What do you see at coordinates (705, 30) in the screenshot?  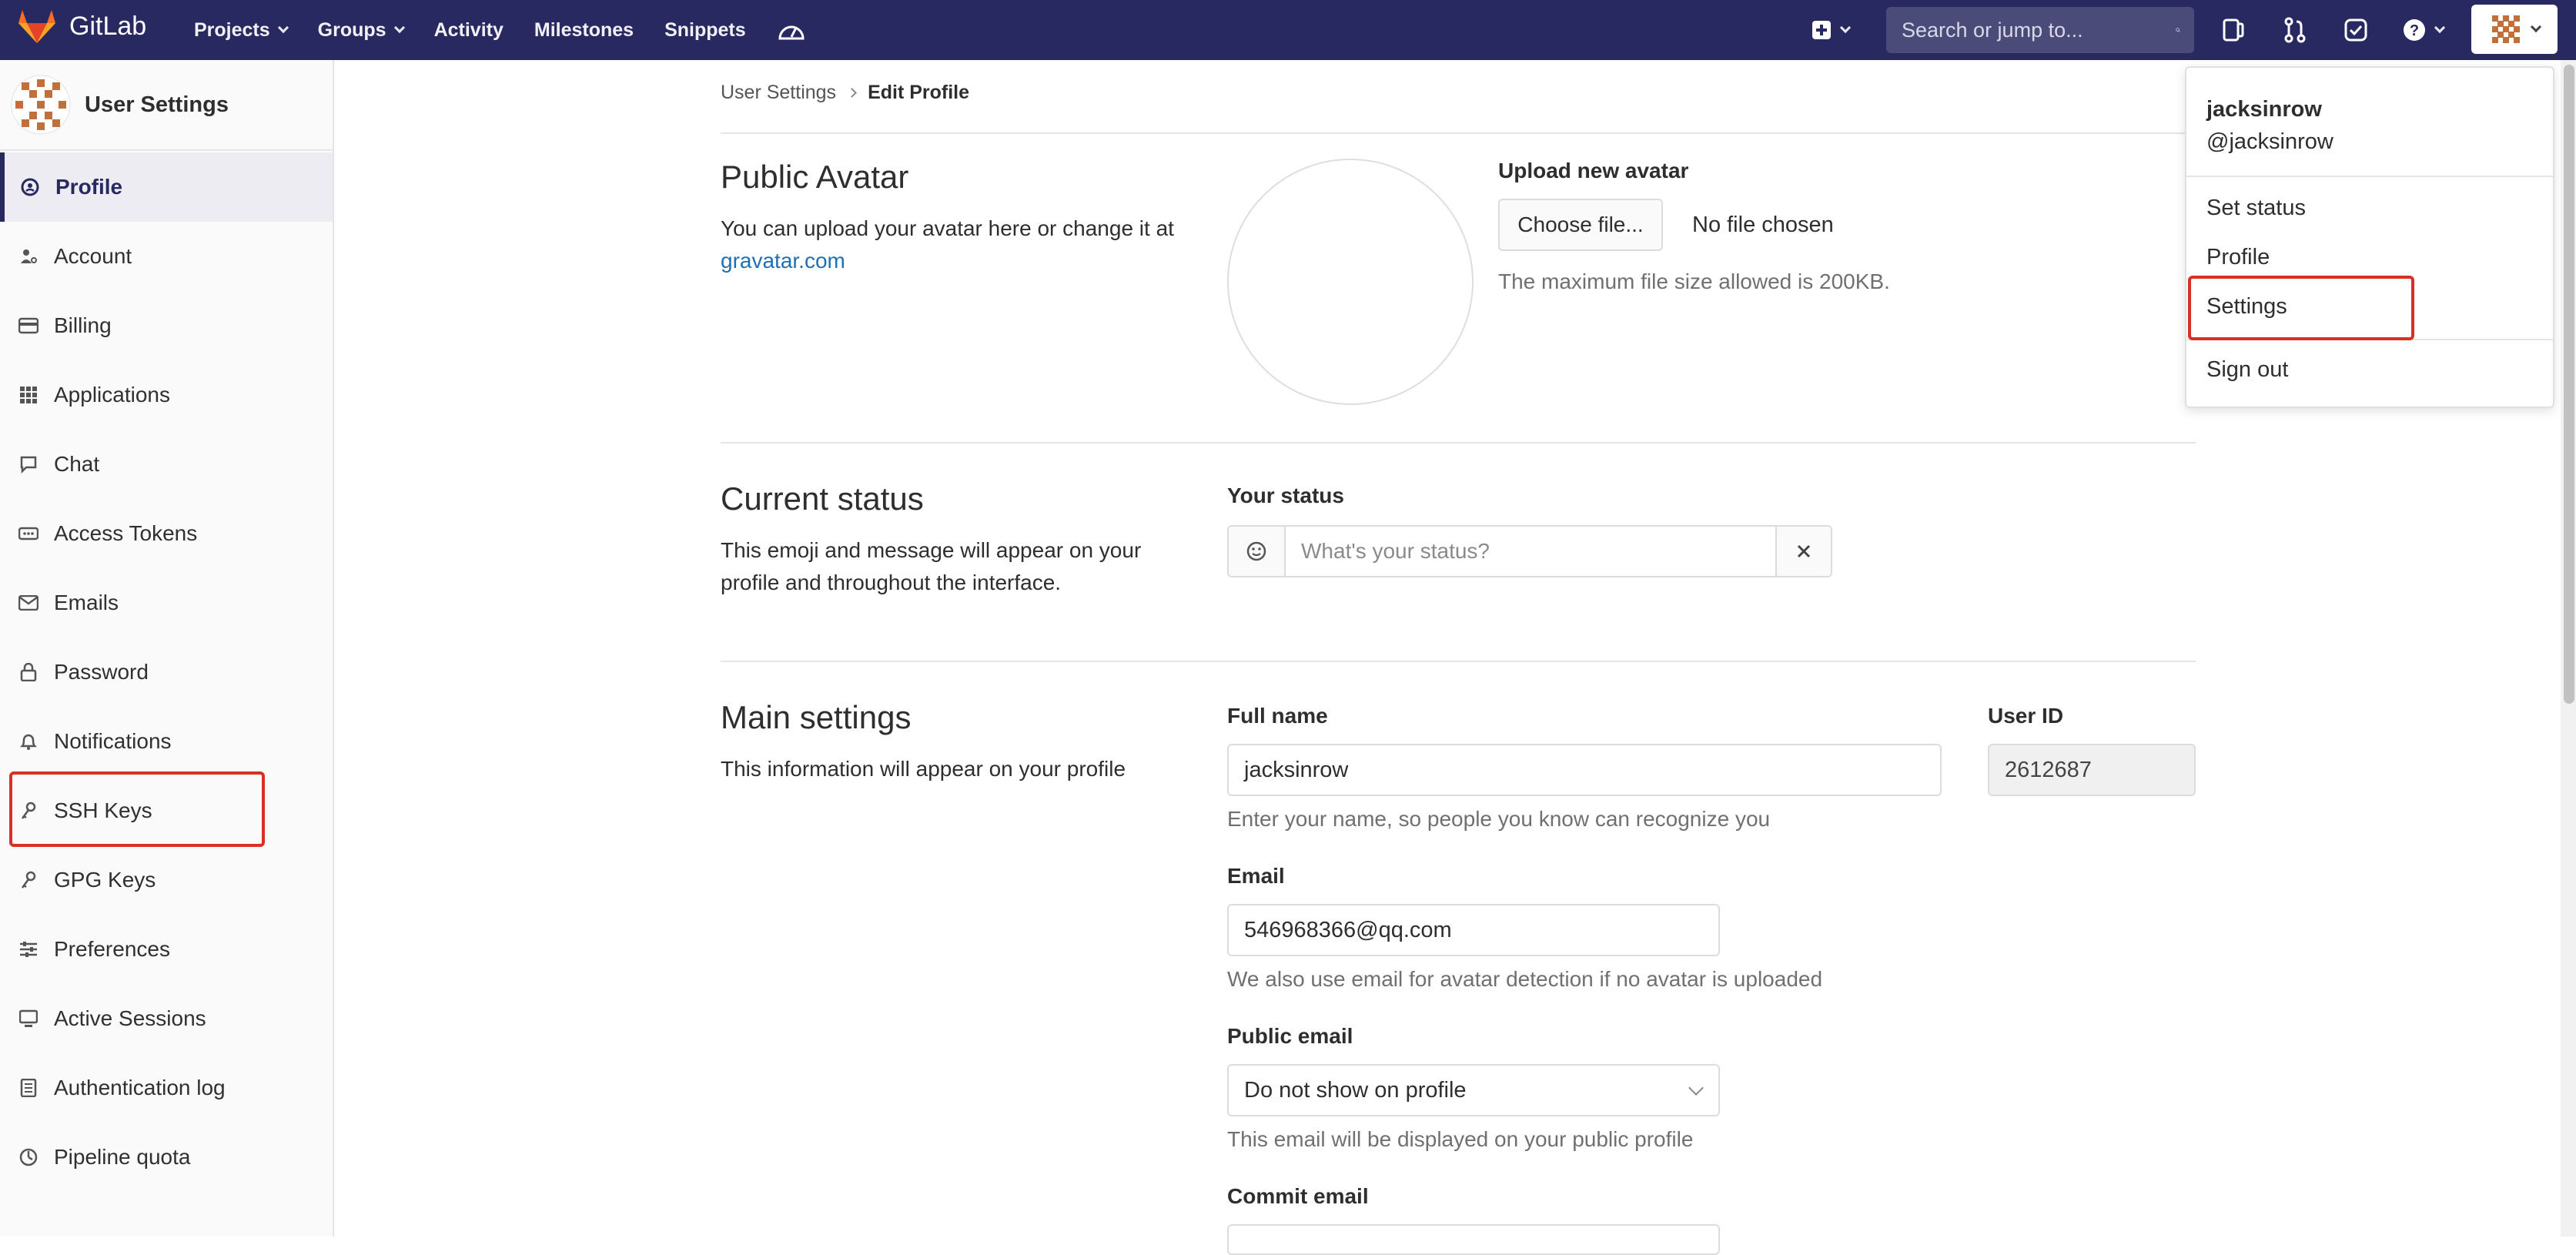 I see `nav-snippets: Snippets` at bounding box center [705, 30].